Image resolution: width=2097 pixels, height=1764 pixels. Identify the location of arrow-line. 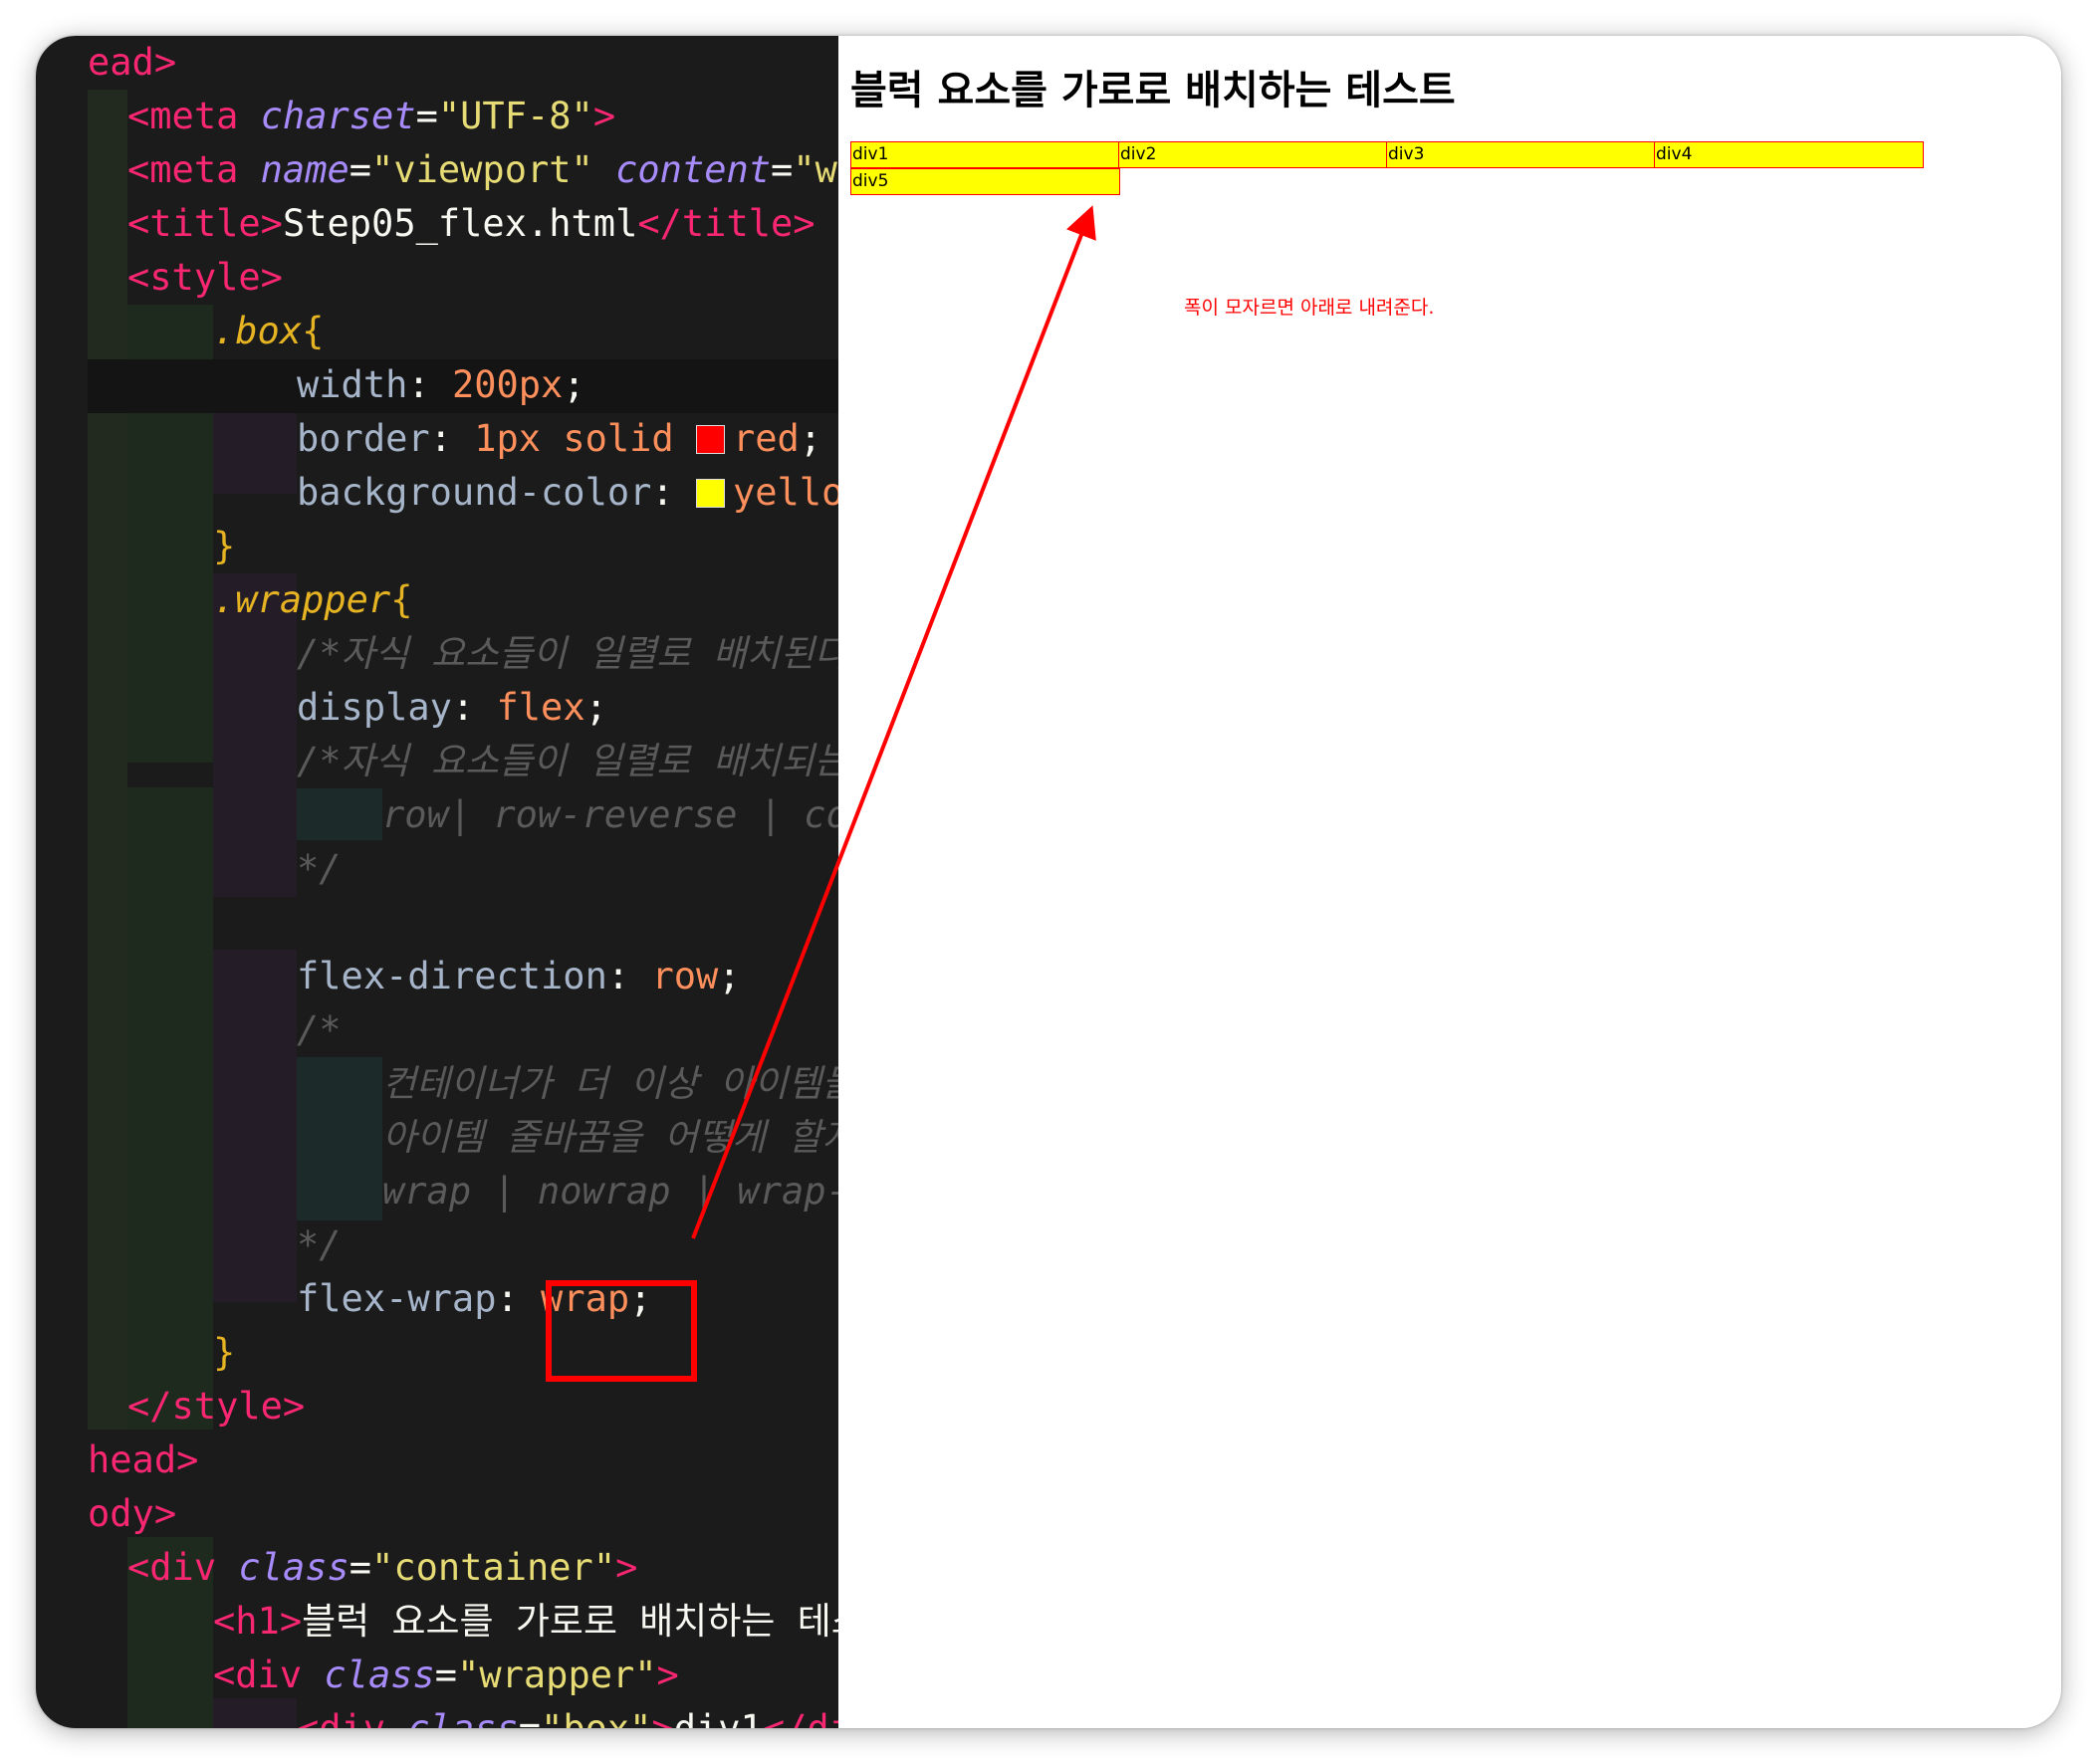
(893, 722).